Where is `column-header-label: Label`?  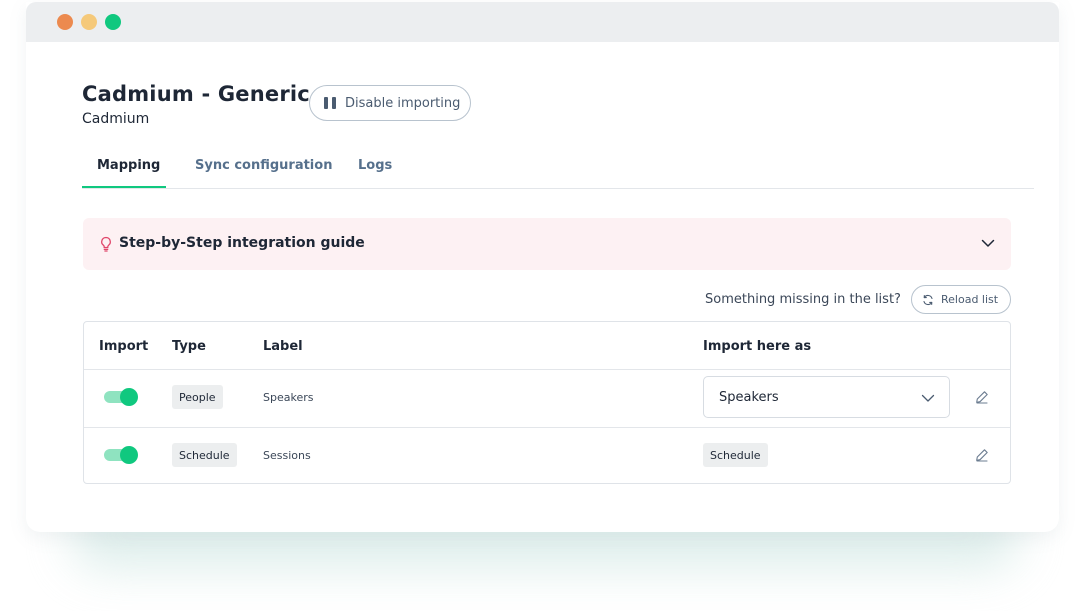
column-header-label: Label is located at coordinates (283, 346).